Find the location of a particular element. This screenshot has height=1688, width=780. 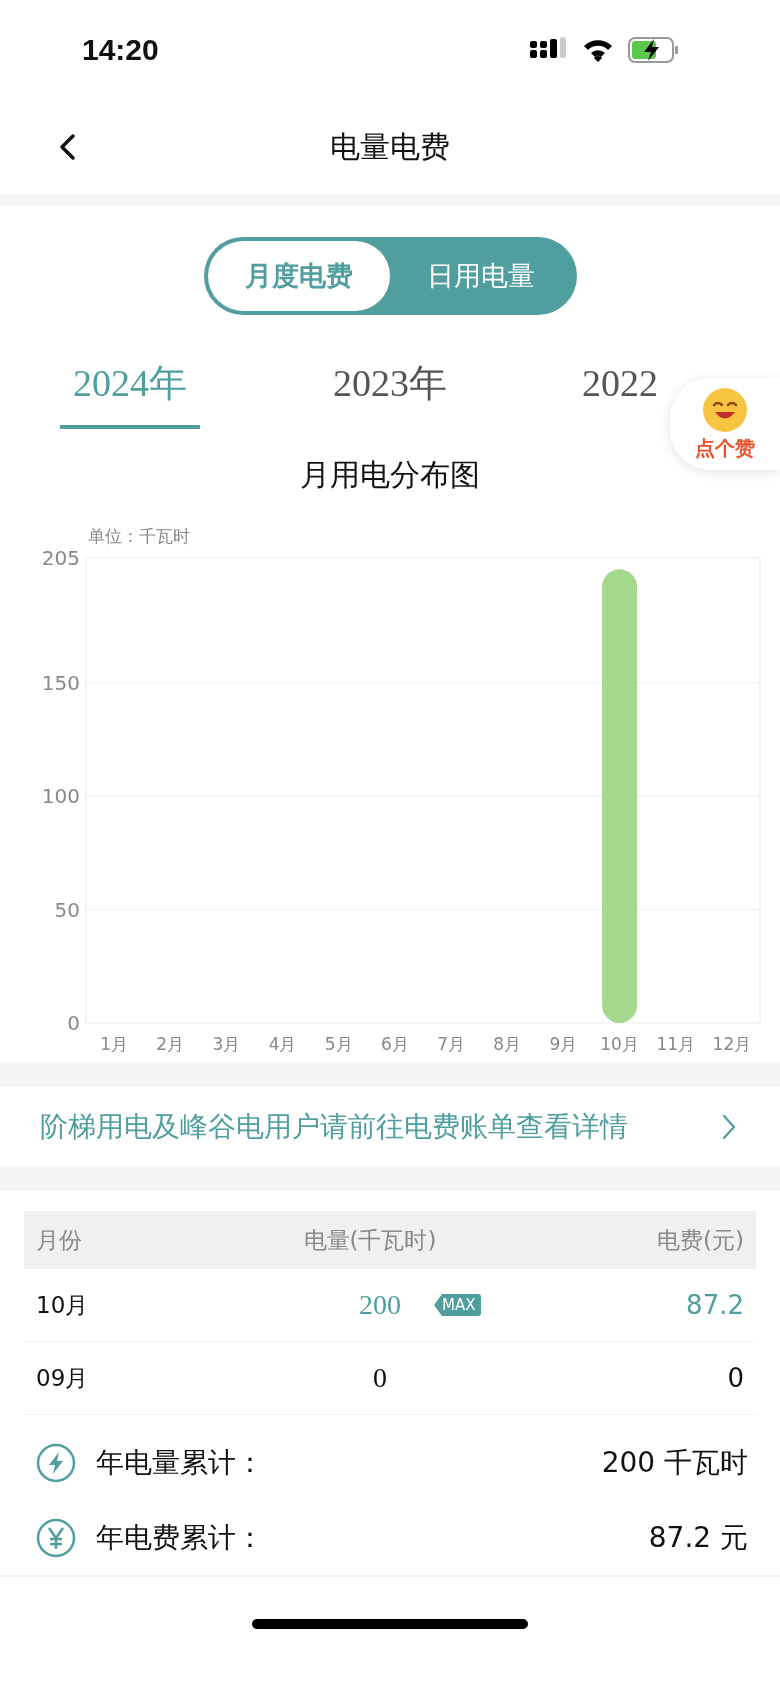

table-cell-text: 10月 is located at coordinates (63, 1305).